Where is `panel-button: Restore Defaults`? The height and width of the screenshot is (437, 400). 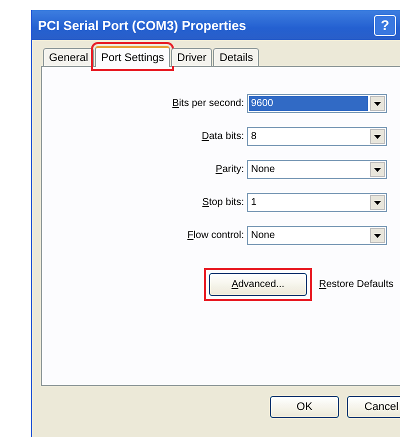 panel-button: Restore Defaults is located at coordinates (356, 284).